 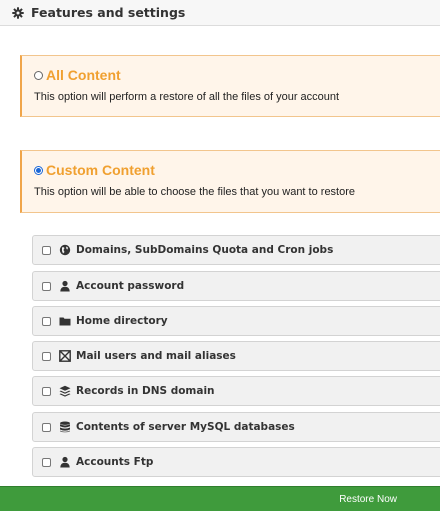 I want to click on restore-now-label: Restore Now, so click(x=368, y=499).